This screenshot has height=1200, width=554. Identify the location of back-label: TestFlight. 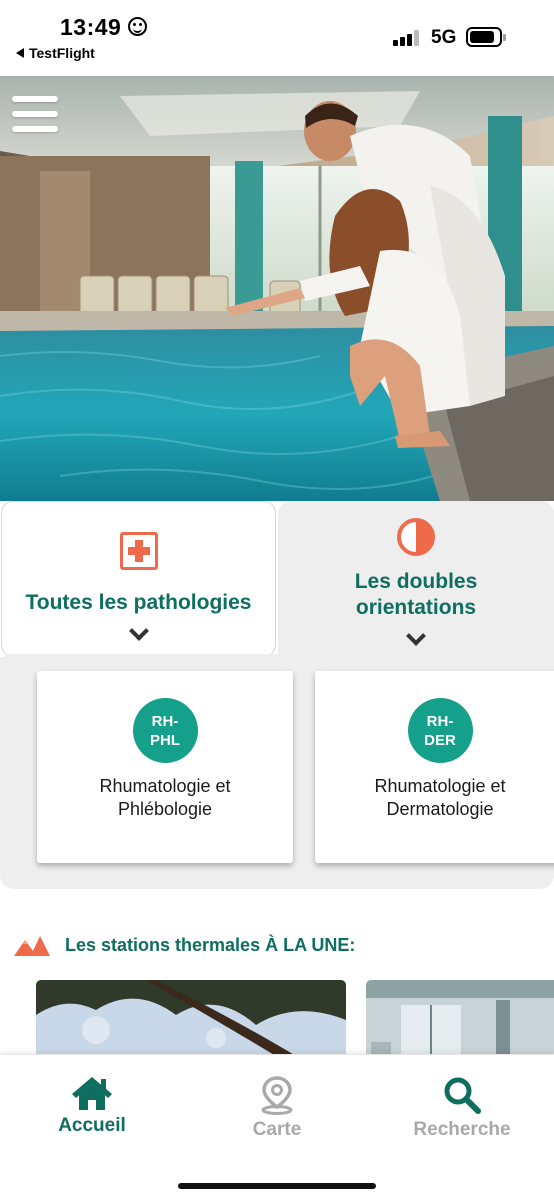
(62, 53).